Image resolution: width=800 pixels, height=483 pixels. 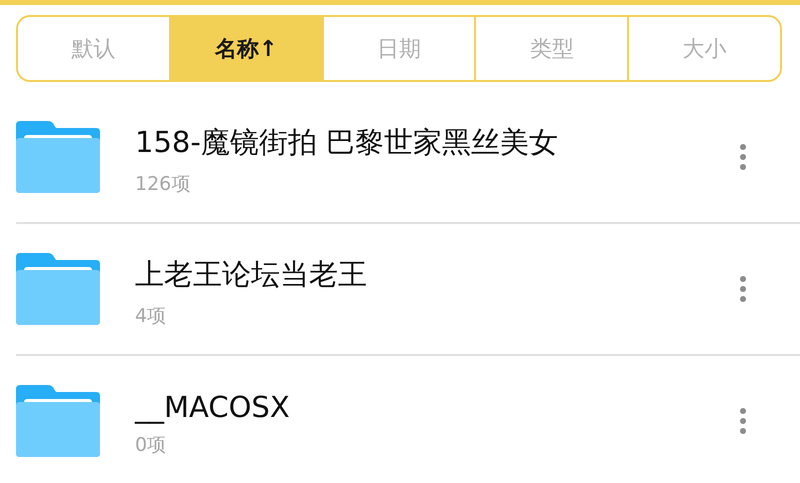 I want to click on folder-name: __MACOSX, so click(x=213, y=407).